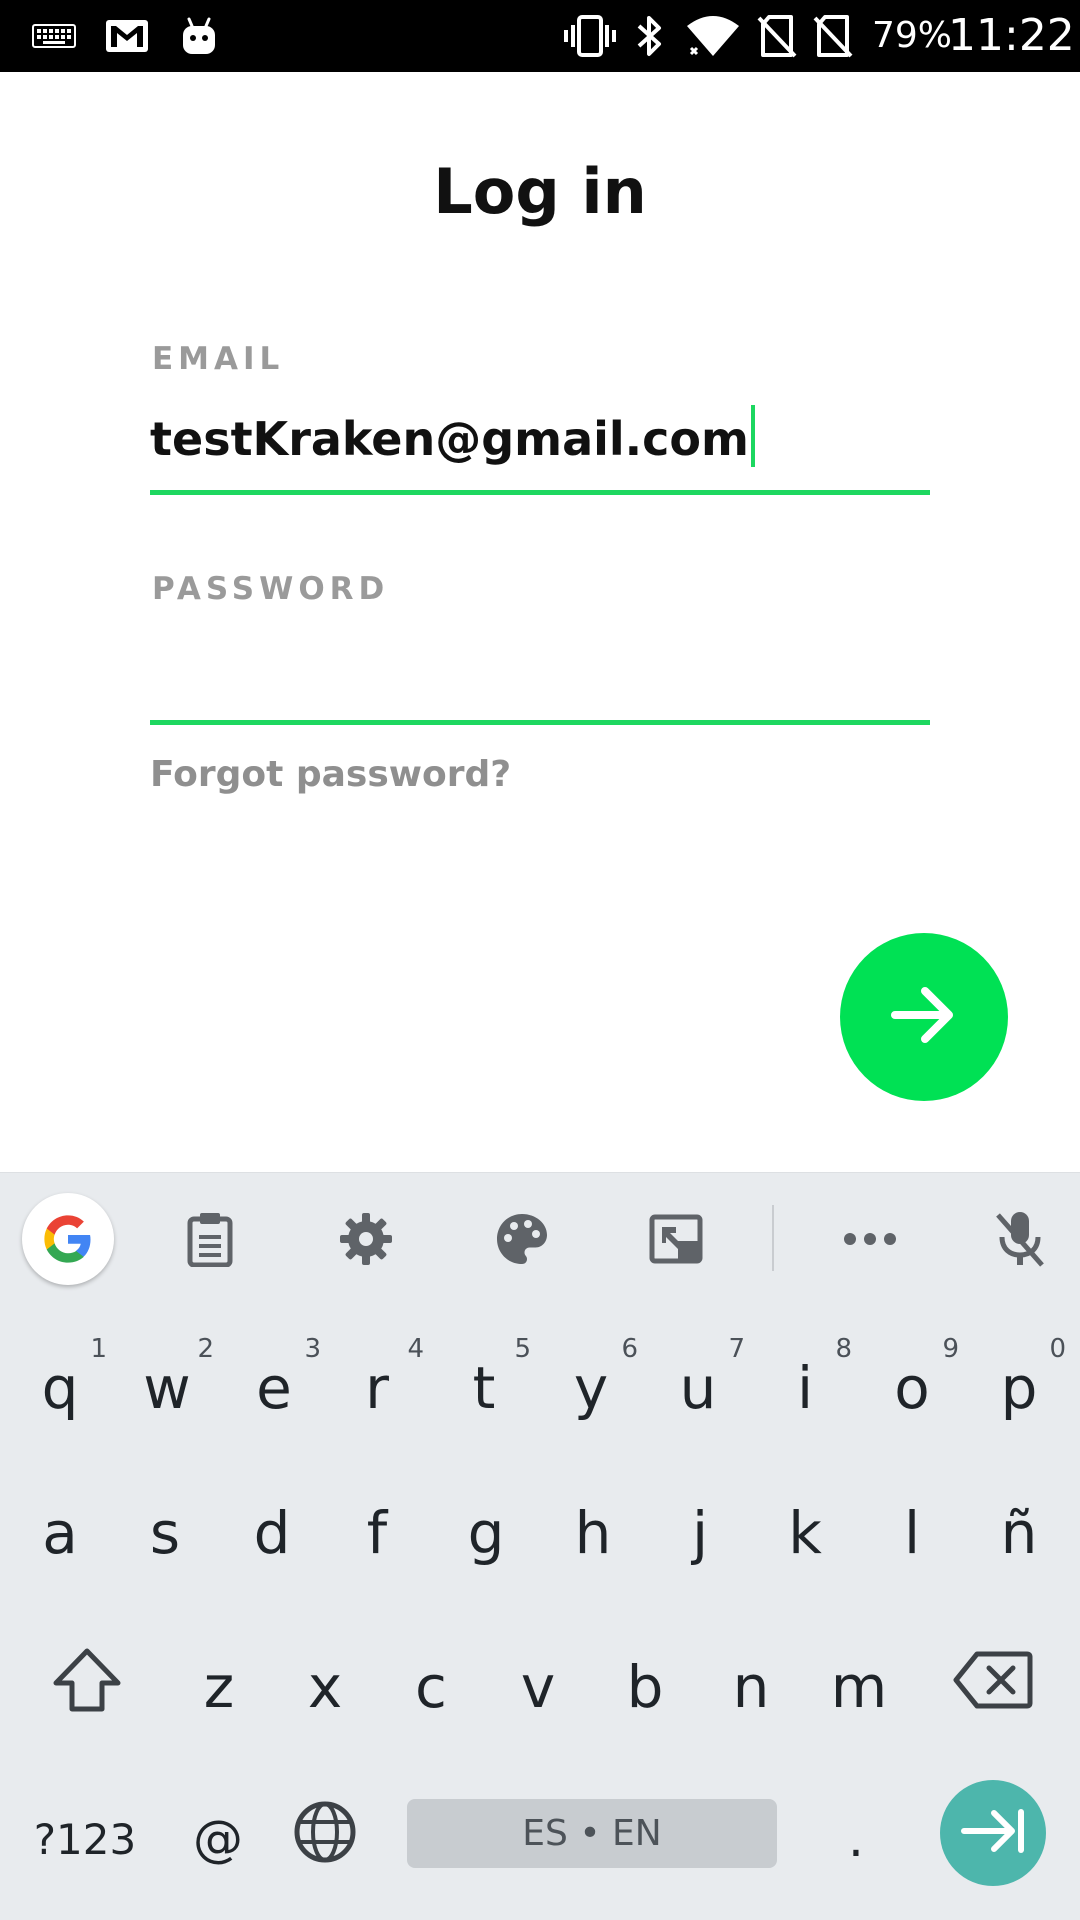 This screenshot has height=1920, width=1080. Describe the element at coordinates (210, 1238) in the screenshot. I see `clipboard-icon` at that location.